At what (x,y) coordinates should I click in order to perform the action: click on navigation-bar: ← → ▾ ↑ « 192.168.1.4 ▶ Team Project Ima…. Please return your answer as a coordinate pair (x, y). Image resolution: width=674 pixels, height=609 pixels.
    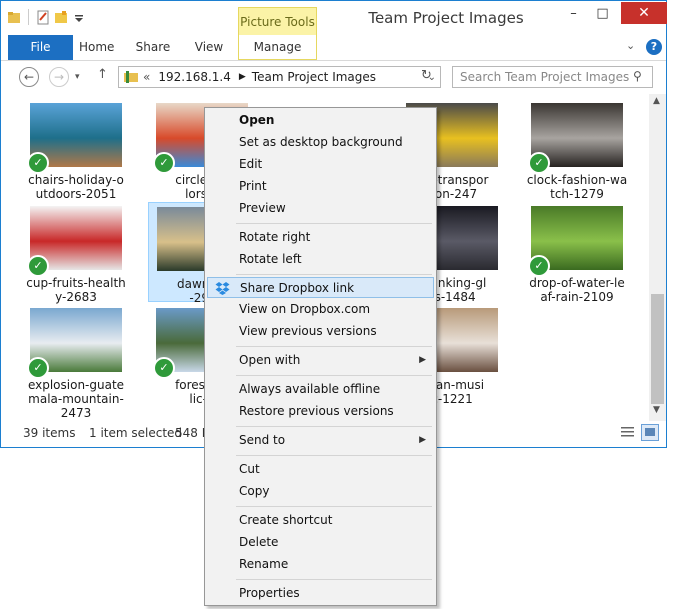
    Looking at the image, I should click on (333, 77).